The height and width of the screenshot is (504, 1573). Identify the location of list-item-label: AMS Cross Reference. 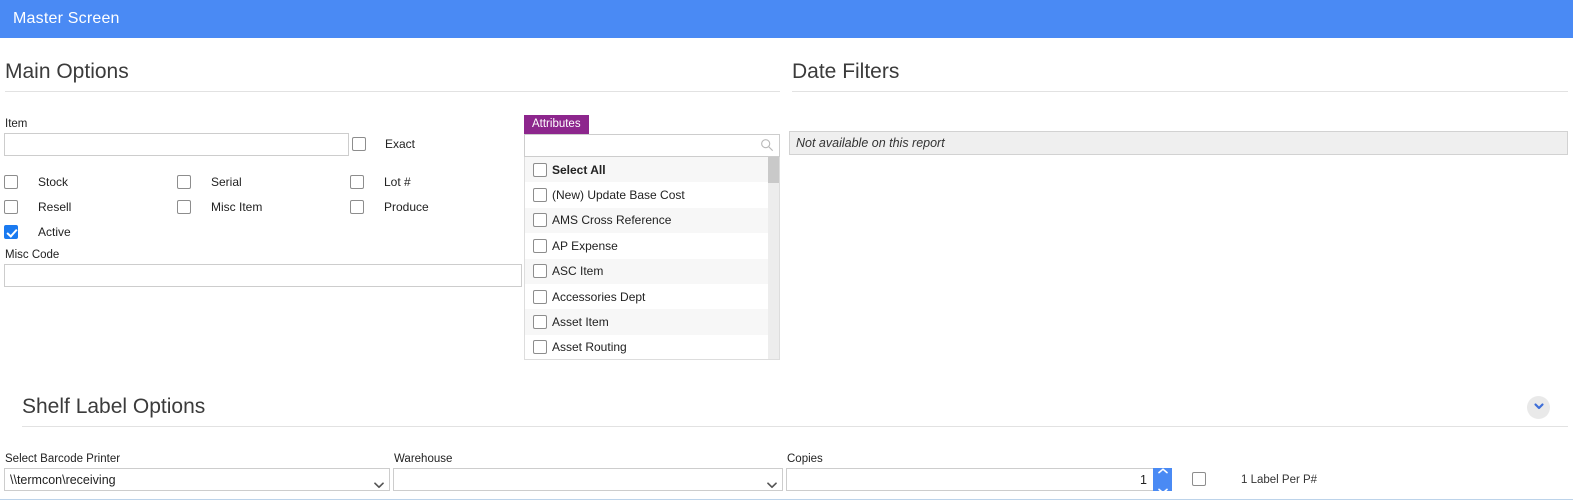
(612, 220).